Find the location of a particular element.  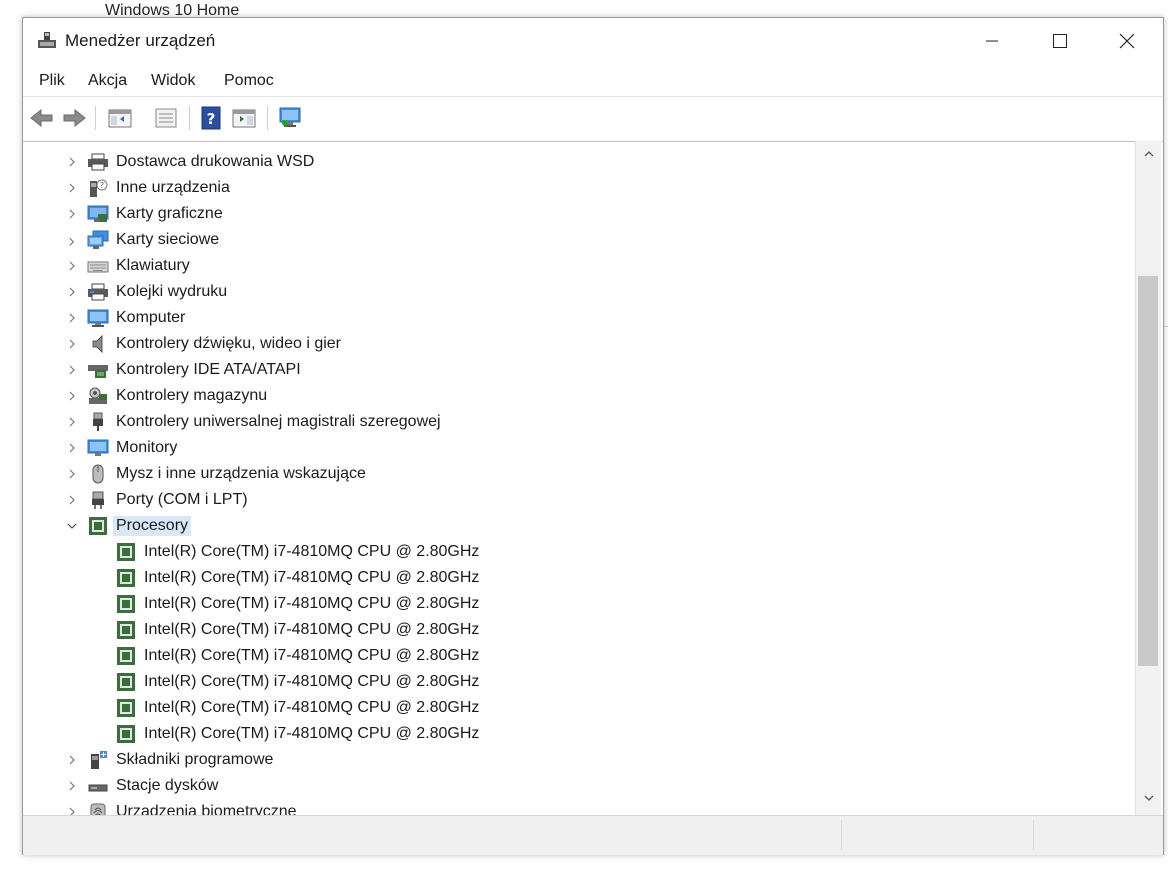

tree-item-mice: Mysz i inne urządzenia wskazujące is located at coordinates (367, 474).